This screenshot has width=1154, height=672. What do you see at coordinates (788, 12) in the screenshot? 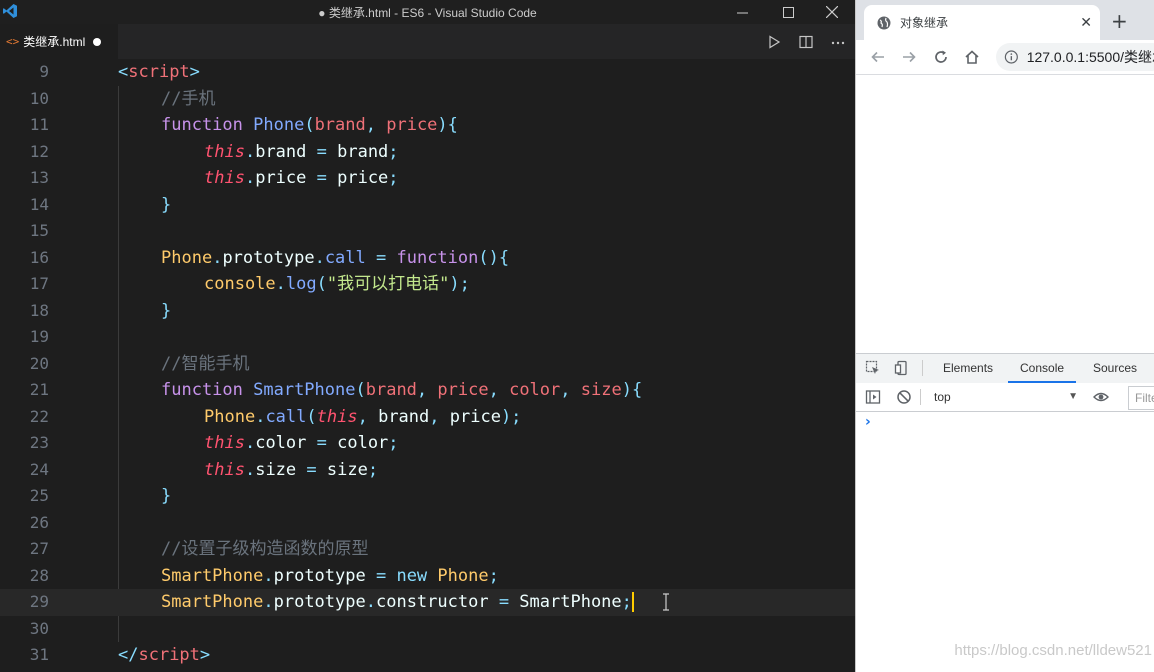
I see `maximize-button` at bounding box center [788, 12].